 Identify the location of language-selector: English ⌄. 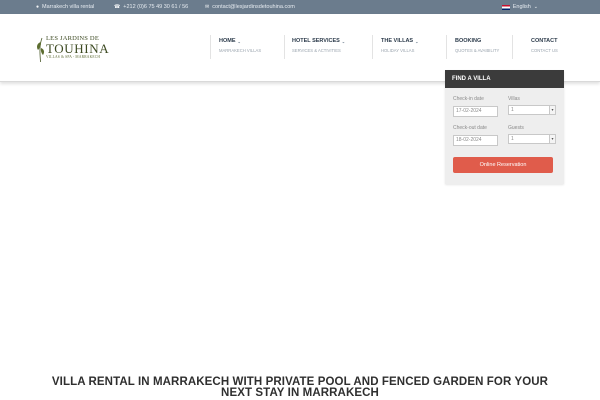
(519, 7).